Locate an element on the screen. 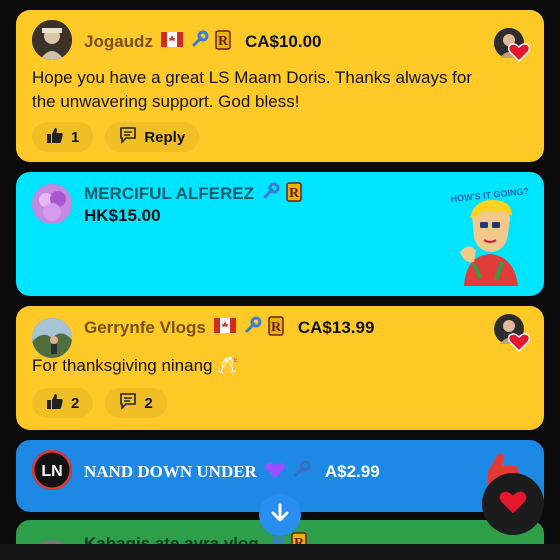  reply-count: 2 is located at coordinates (148, 403).